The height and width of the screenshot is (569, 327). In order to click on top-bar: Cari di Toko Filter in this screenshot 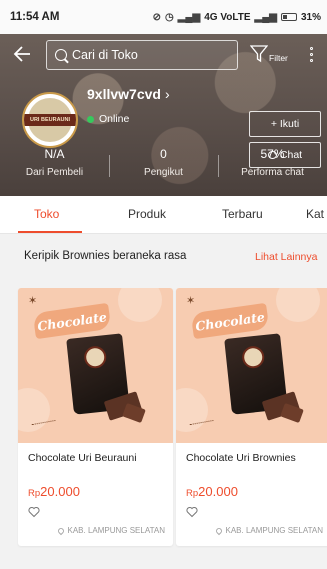, I will do `click(163, 55)`.